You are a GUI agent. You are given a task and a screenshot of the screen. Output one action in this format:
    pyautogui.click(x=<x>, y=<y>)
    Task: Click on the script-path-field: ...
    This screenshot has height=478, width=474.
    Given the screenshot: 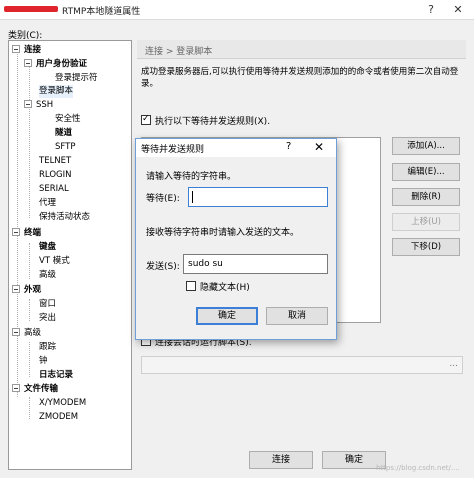 What is the action you would take?
    pyautogui.click(x=302, y=365)
    